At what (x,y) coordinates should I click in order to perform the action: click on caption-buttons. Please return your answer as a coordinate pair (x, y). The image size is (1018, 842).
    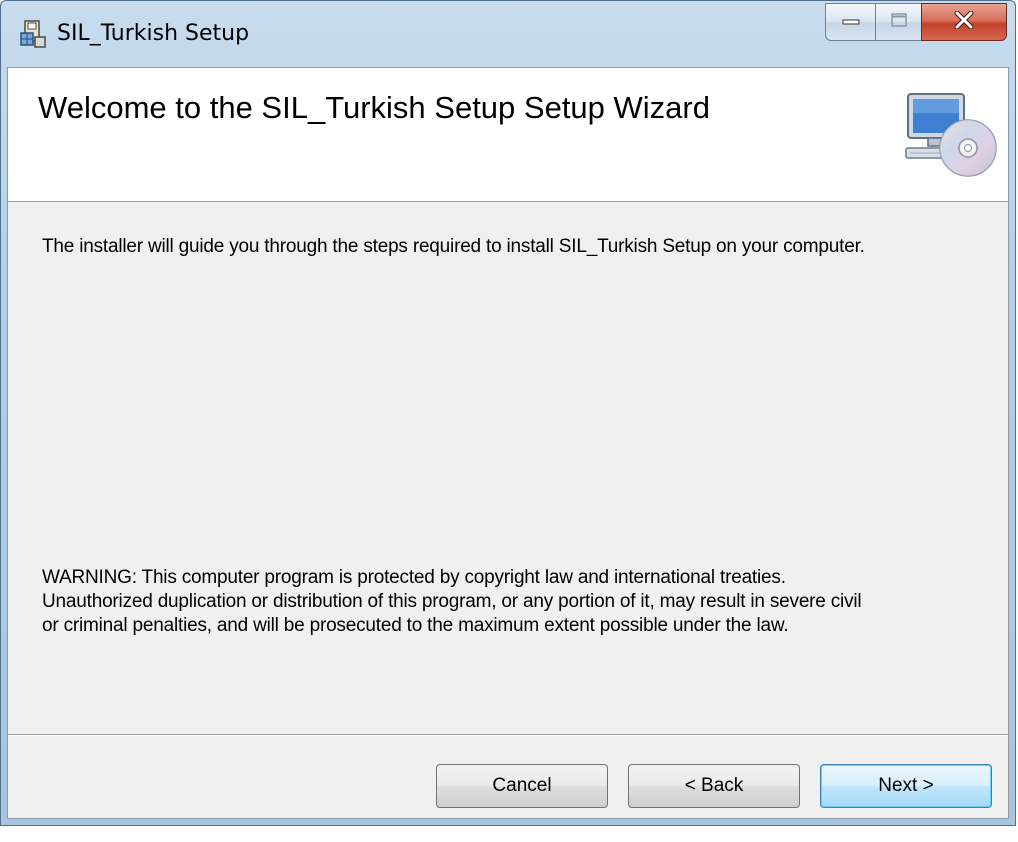
    Looking at the image, I should click on (916, 23).